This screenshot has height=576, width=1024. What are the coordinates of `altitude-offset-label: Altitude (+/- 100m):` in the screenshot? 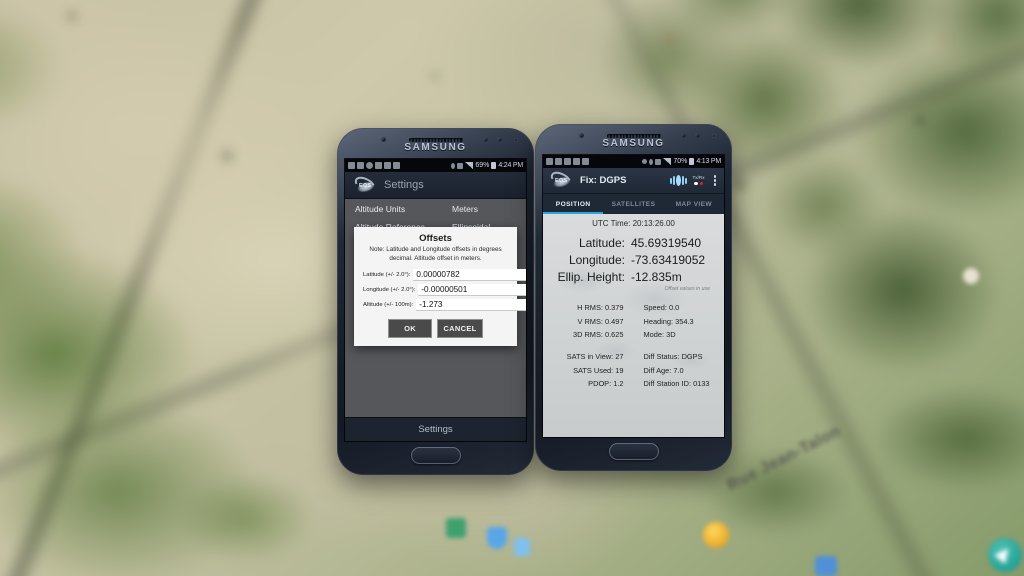 It's located at (388, 304).